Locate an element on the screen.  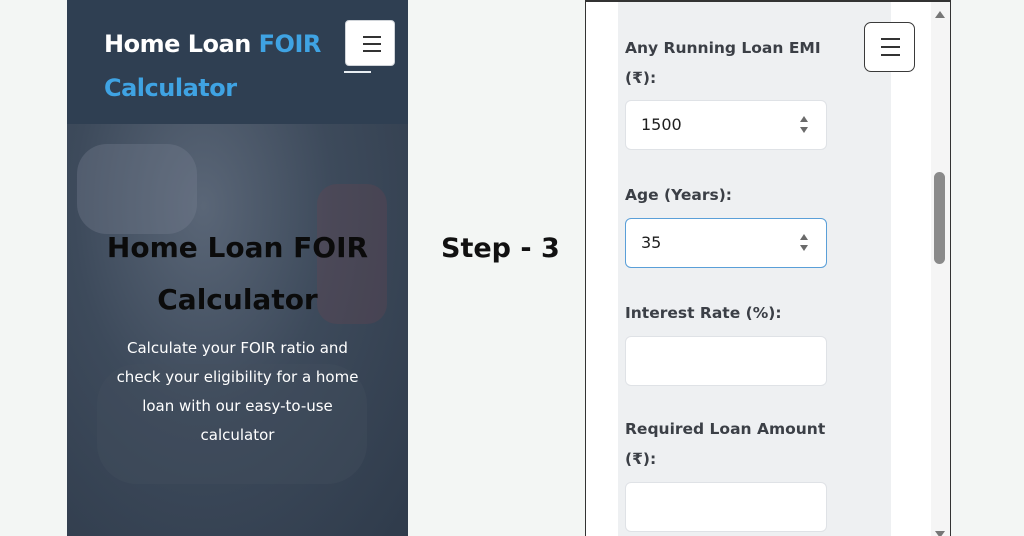
interest-rate-label: Interest Rate (%): is located at coordinates (703, 313).